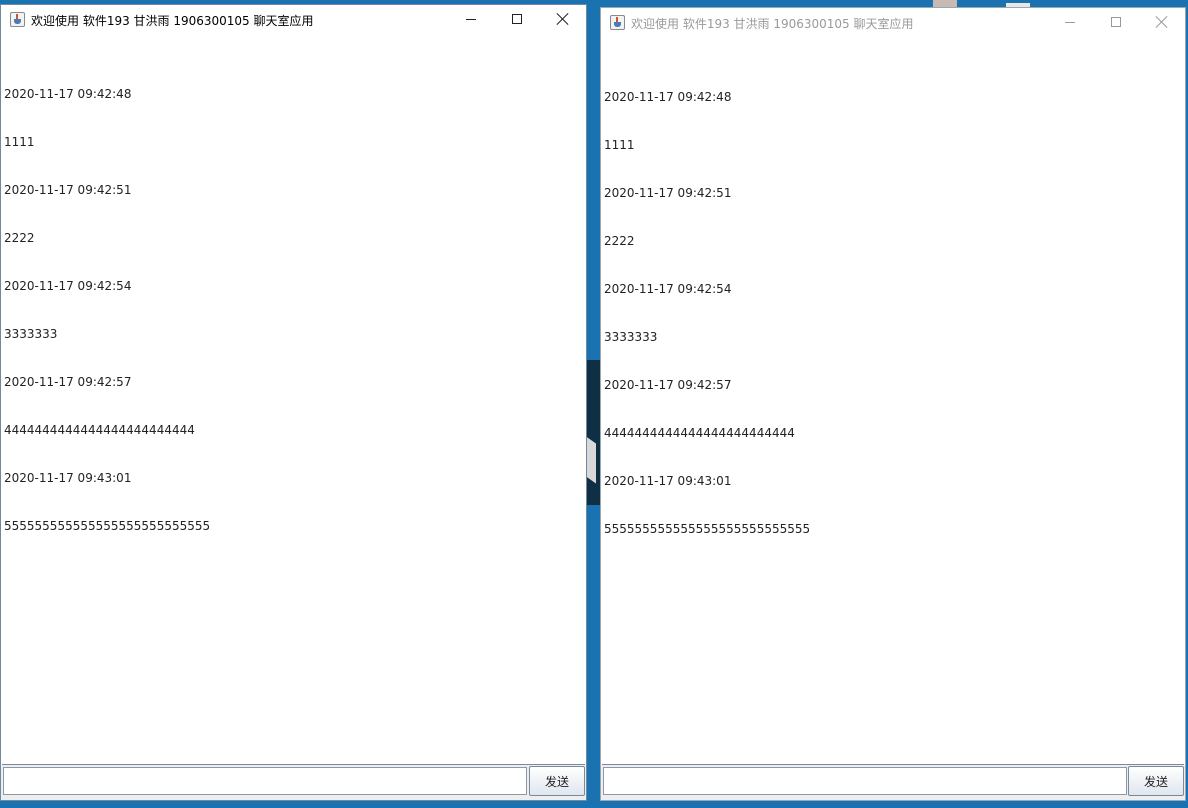 Image resolution: width=1188 pixels, height=808 pixels. I want to click on desktop-wallpaper-stripe, so click(591, 460).